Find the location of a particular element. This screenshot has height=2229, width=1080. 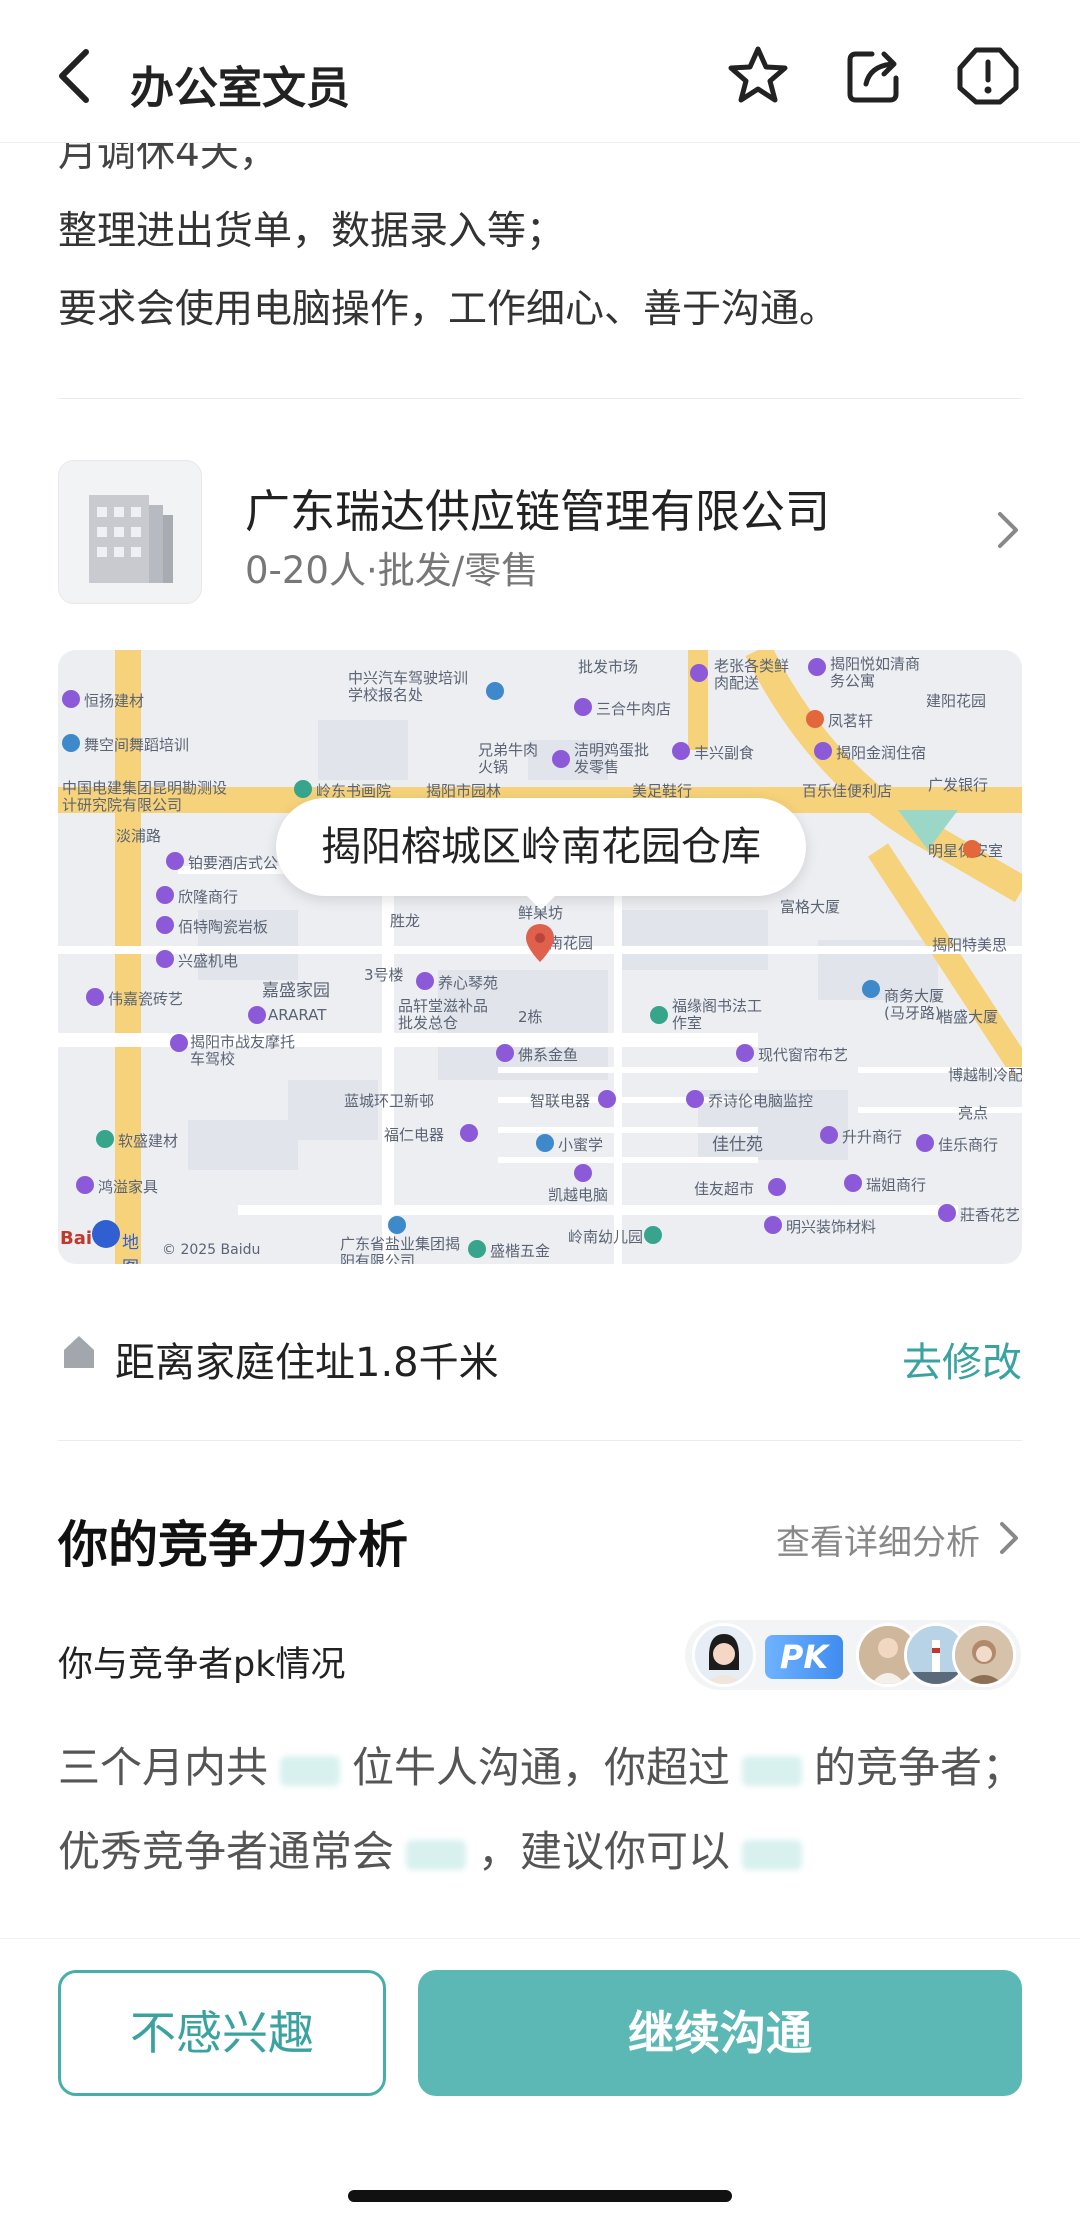

map-copyright: © 2025 Baidu is located at coordinates (211, 1250).